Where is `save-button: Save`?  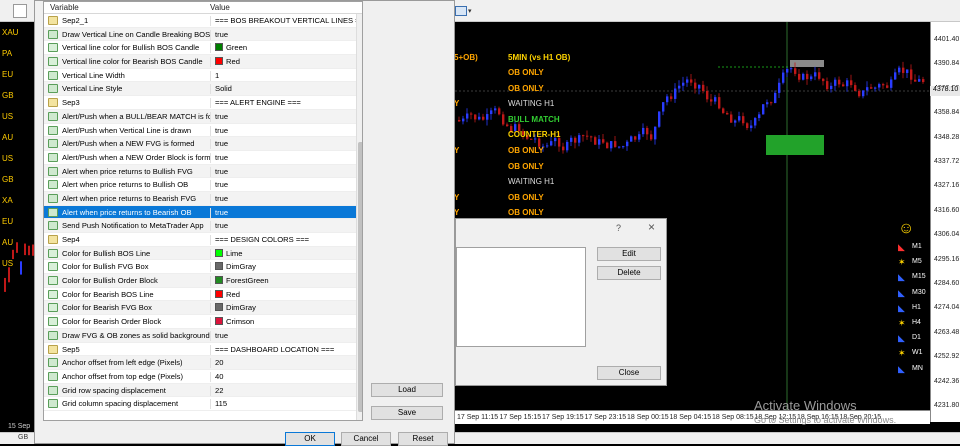
save-button: Save is located at coordinates (407, 413).